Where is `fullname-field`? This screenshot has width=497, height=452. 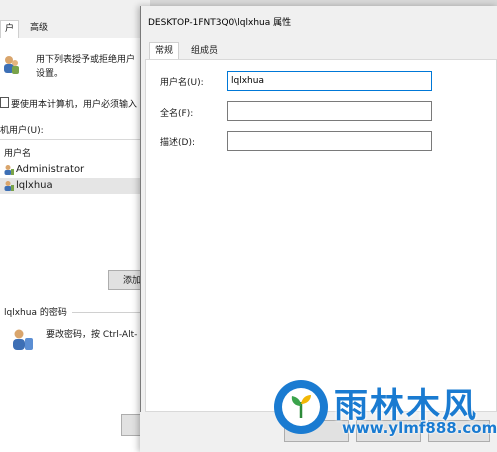
fullname-field is located at coordinates (329, 111).